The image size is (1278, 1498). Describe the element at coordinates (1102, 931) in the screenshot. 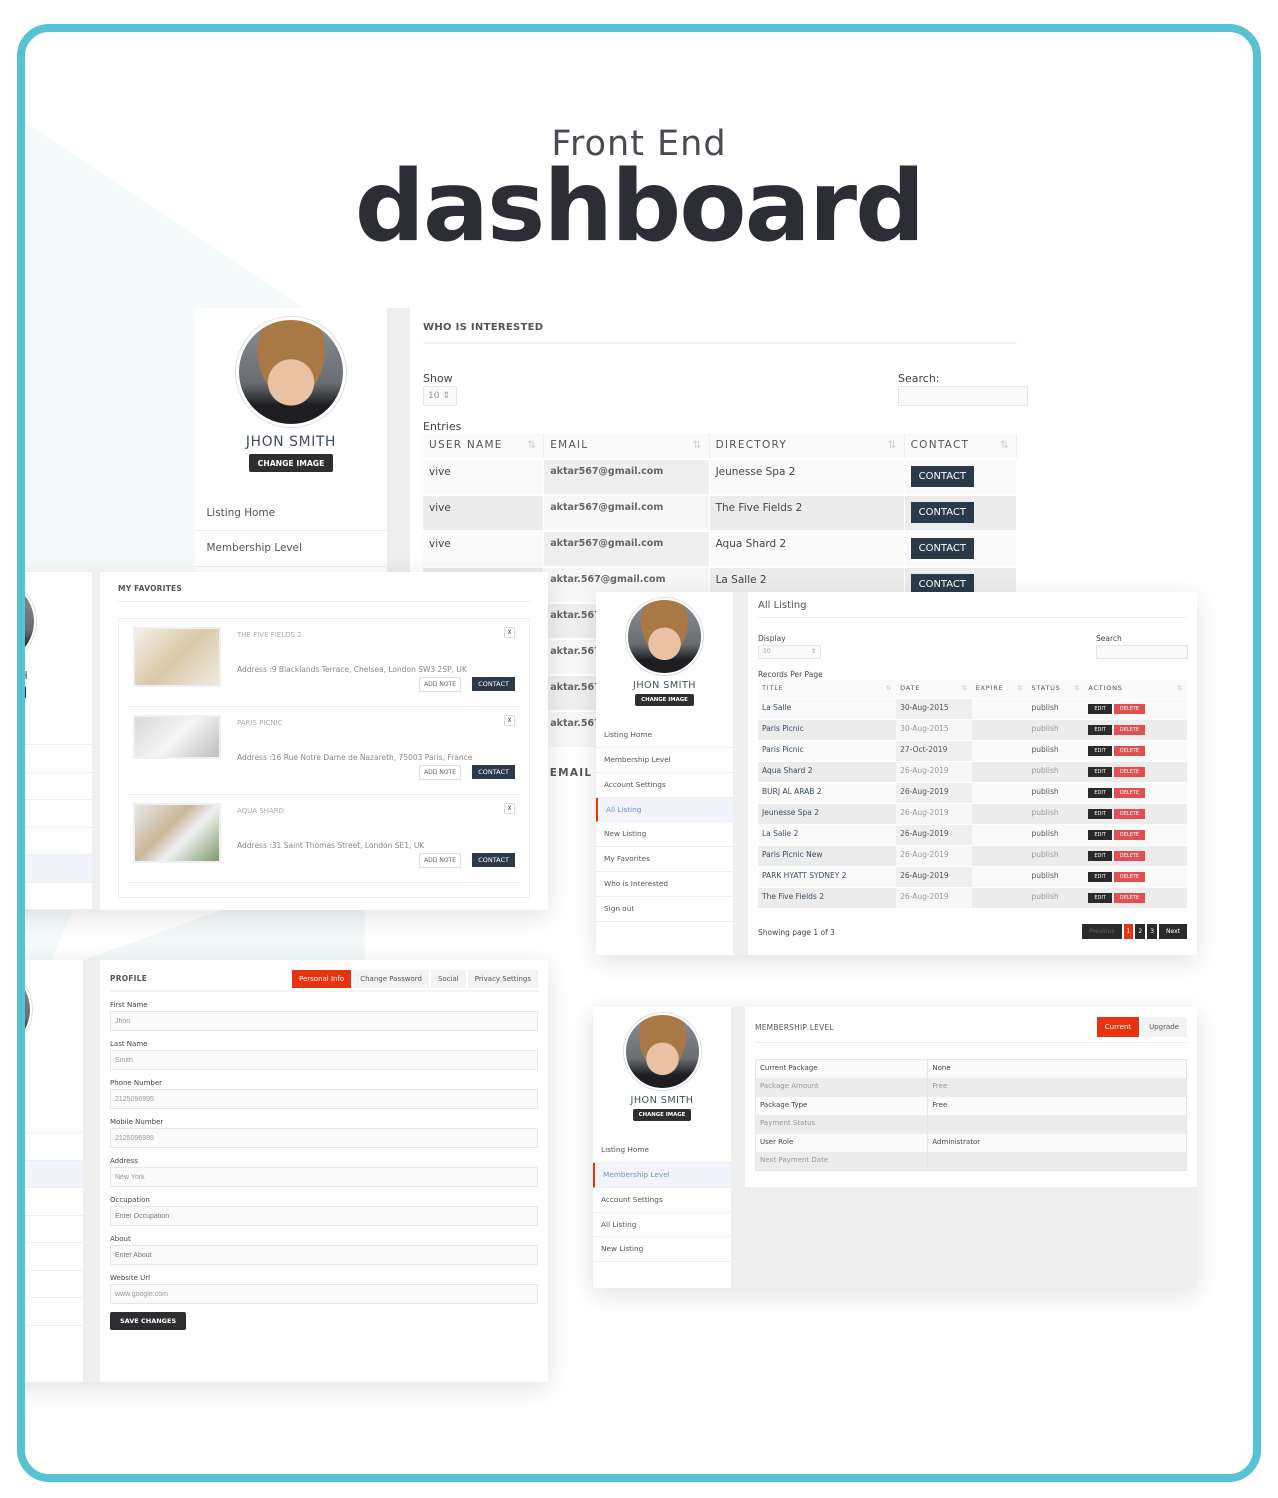

I see `page-button: Previous` at that location.